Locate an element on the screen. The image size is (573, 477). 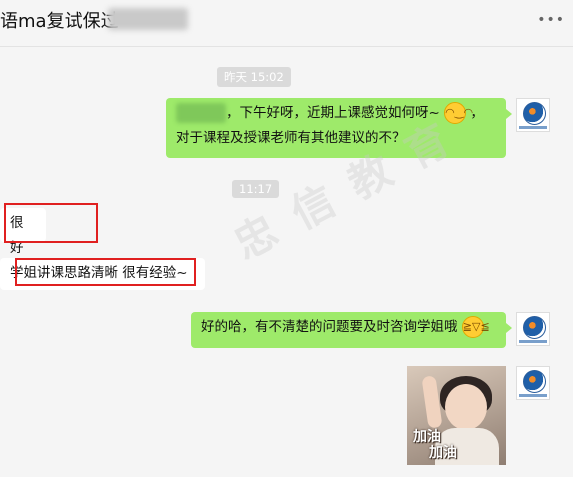
message-text: ，下午好呀，近期上课感觉如何呀~ is located at coordinates (333, 113).